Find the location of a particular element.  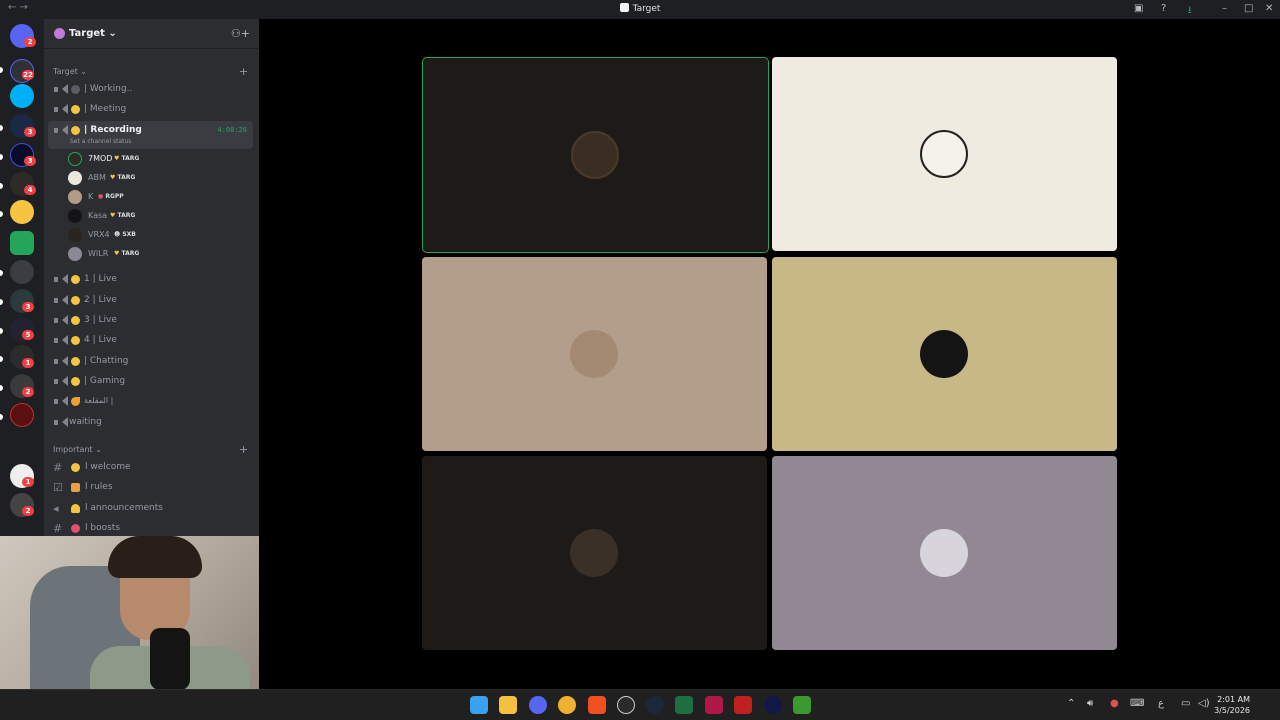

discord-icon is located at coordinates (538, 705).